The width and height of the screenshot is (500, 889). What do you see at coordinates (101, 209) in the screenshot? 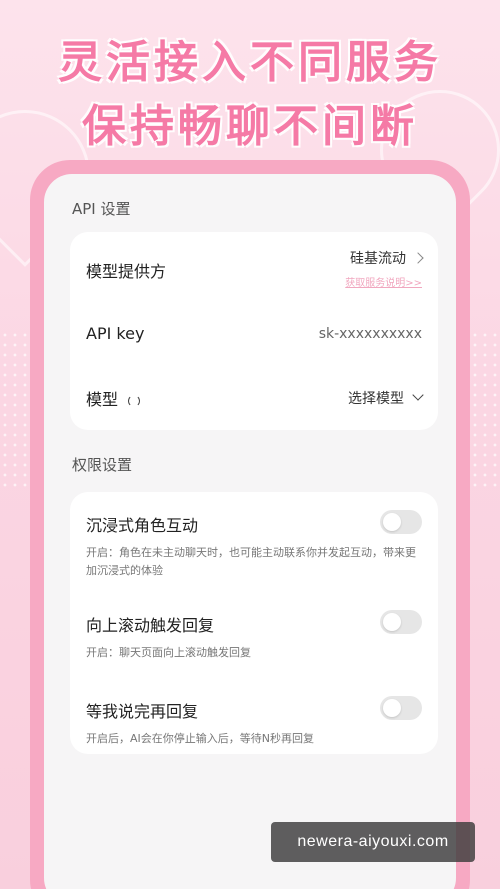
I see `api-settings-title: API 设置` at bounding box center [101, 209].